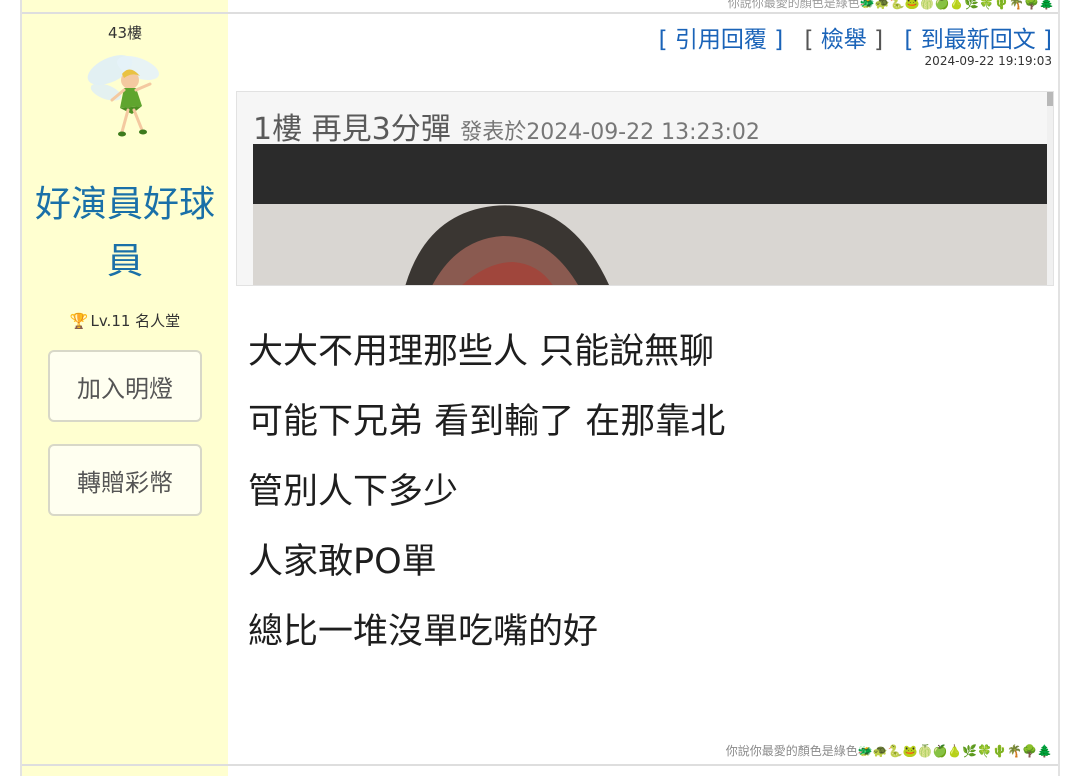  Describe the element at coordinates (135, 321) in the screenshot. I see `level-label: Lv.11 名人堂` at that location.